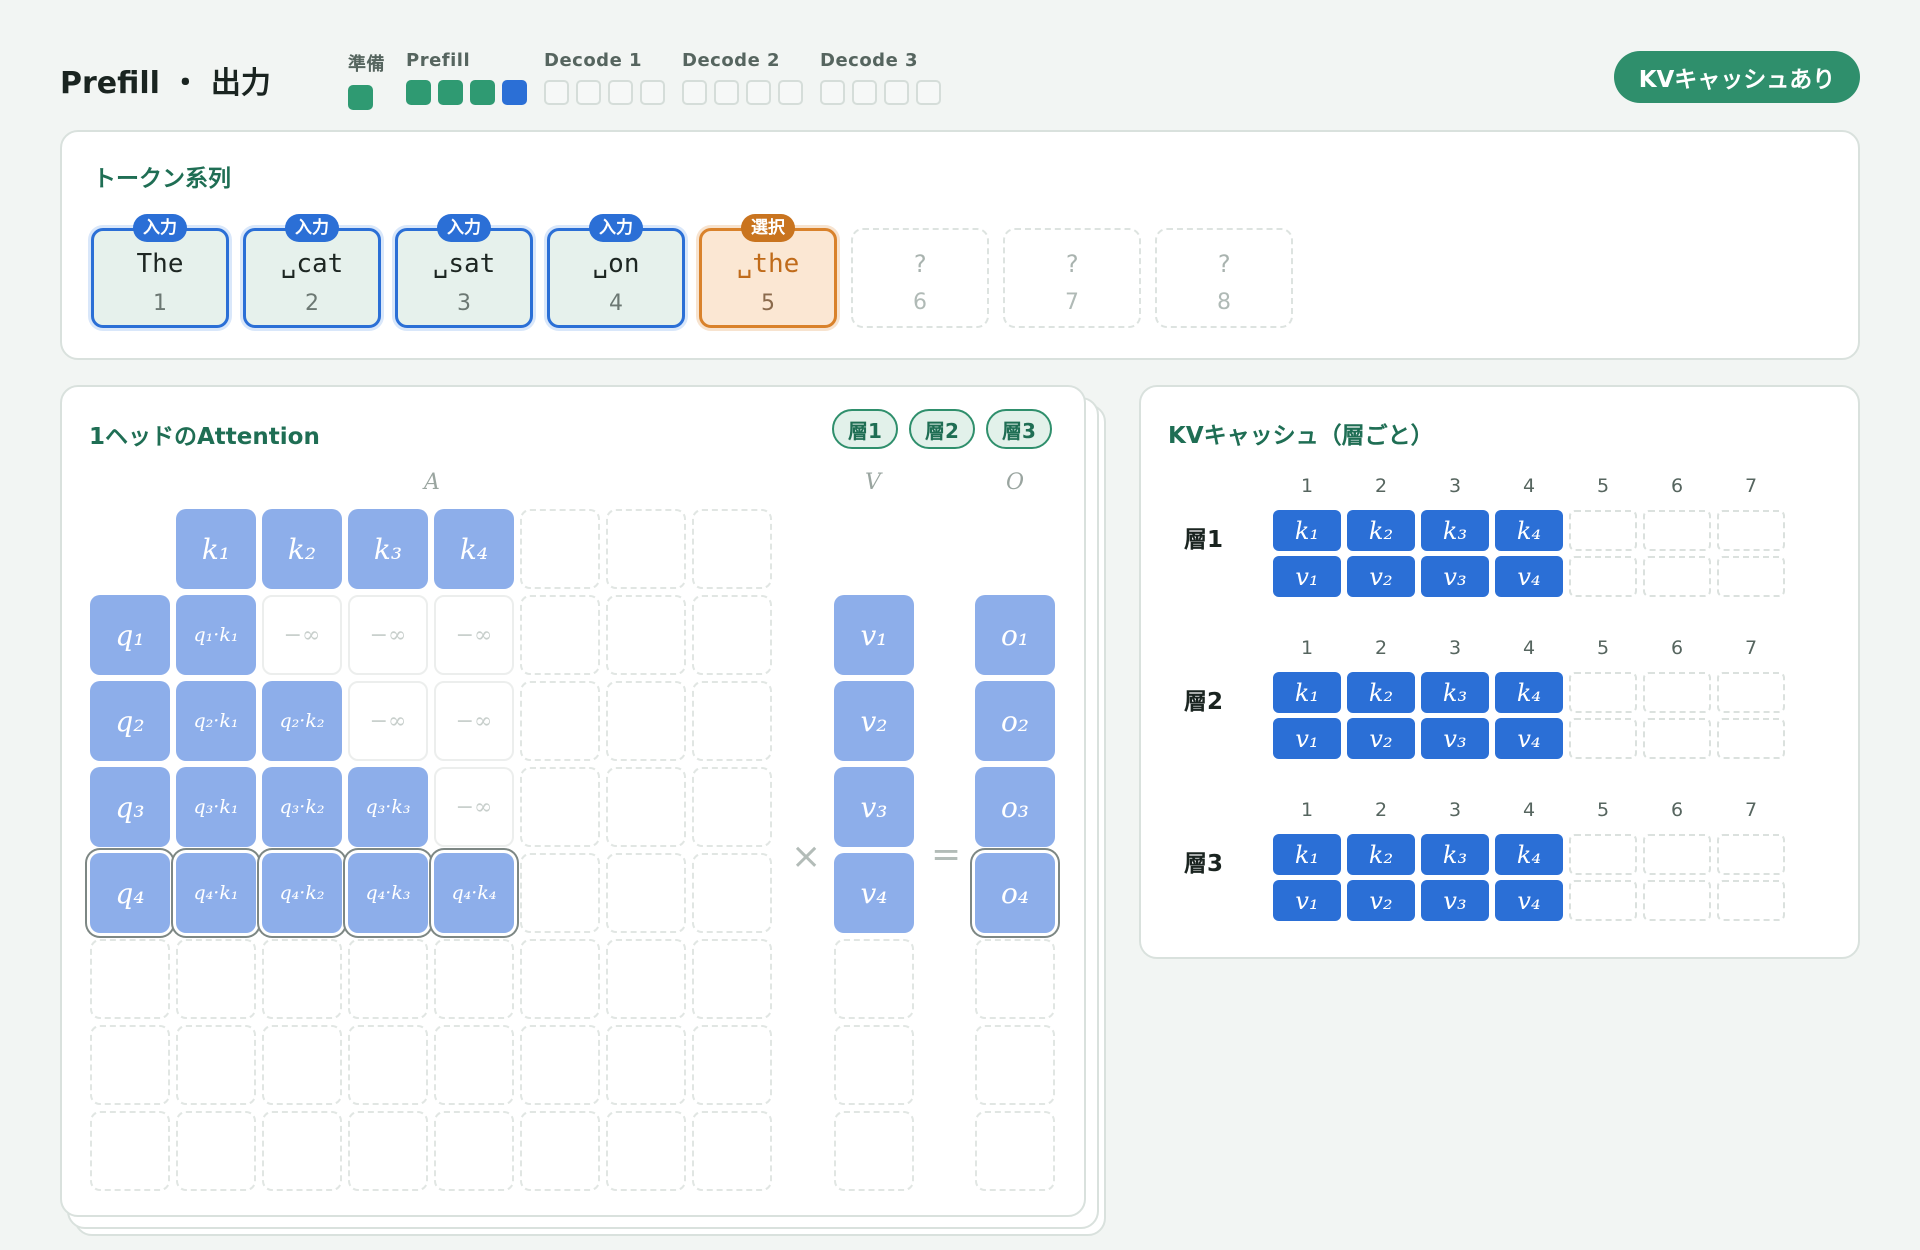  What do you see at coordinates (312, 303) in the screenshot?
I see `token-index: 2` at bounding box center [312, 303].